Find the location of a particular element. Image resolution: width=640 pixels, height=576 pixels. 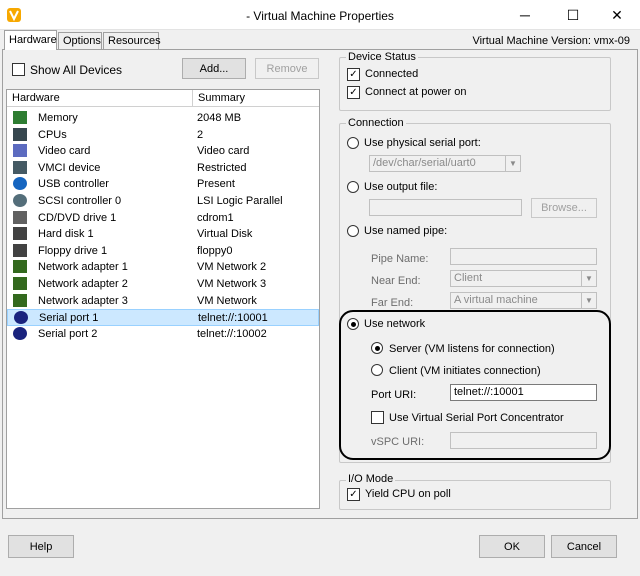

hardware-name: SCSI controller 0 is located at coordinates (80, 201).